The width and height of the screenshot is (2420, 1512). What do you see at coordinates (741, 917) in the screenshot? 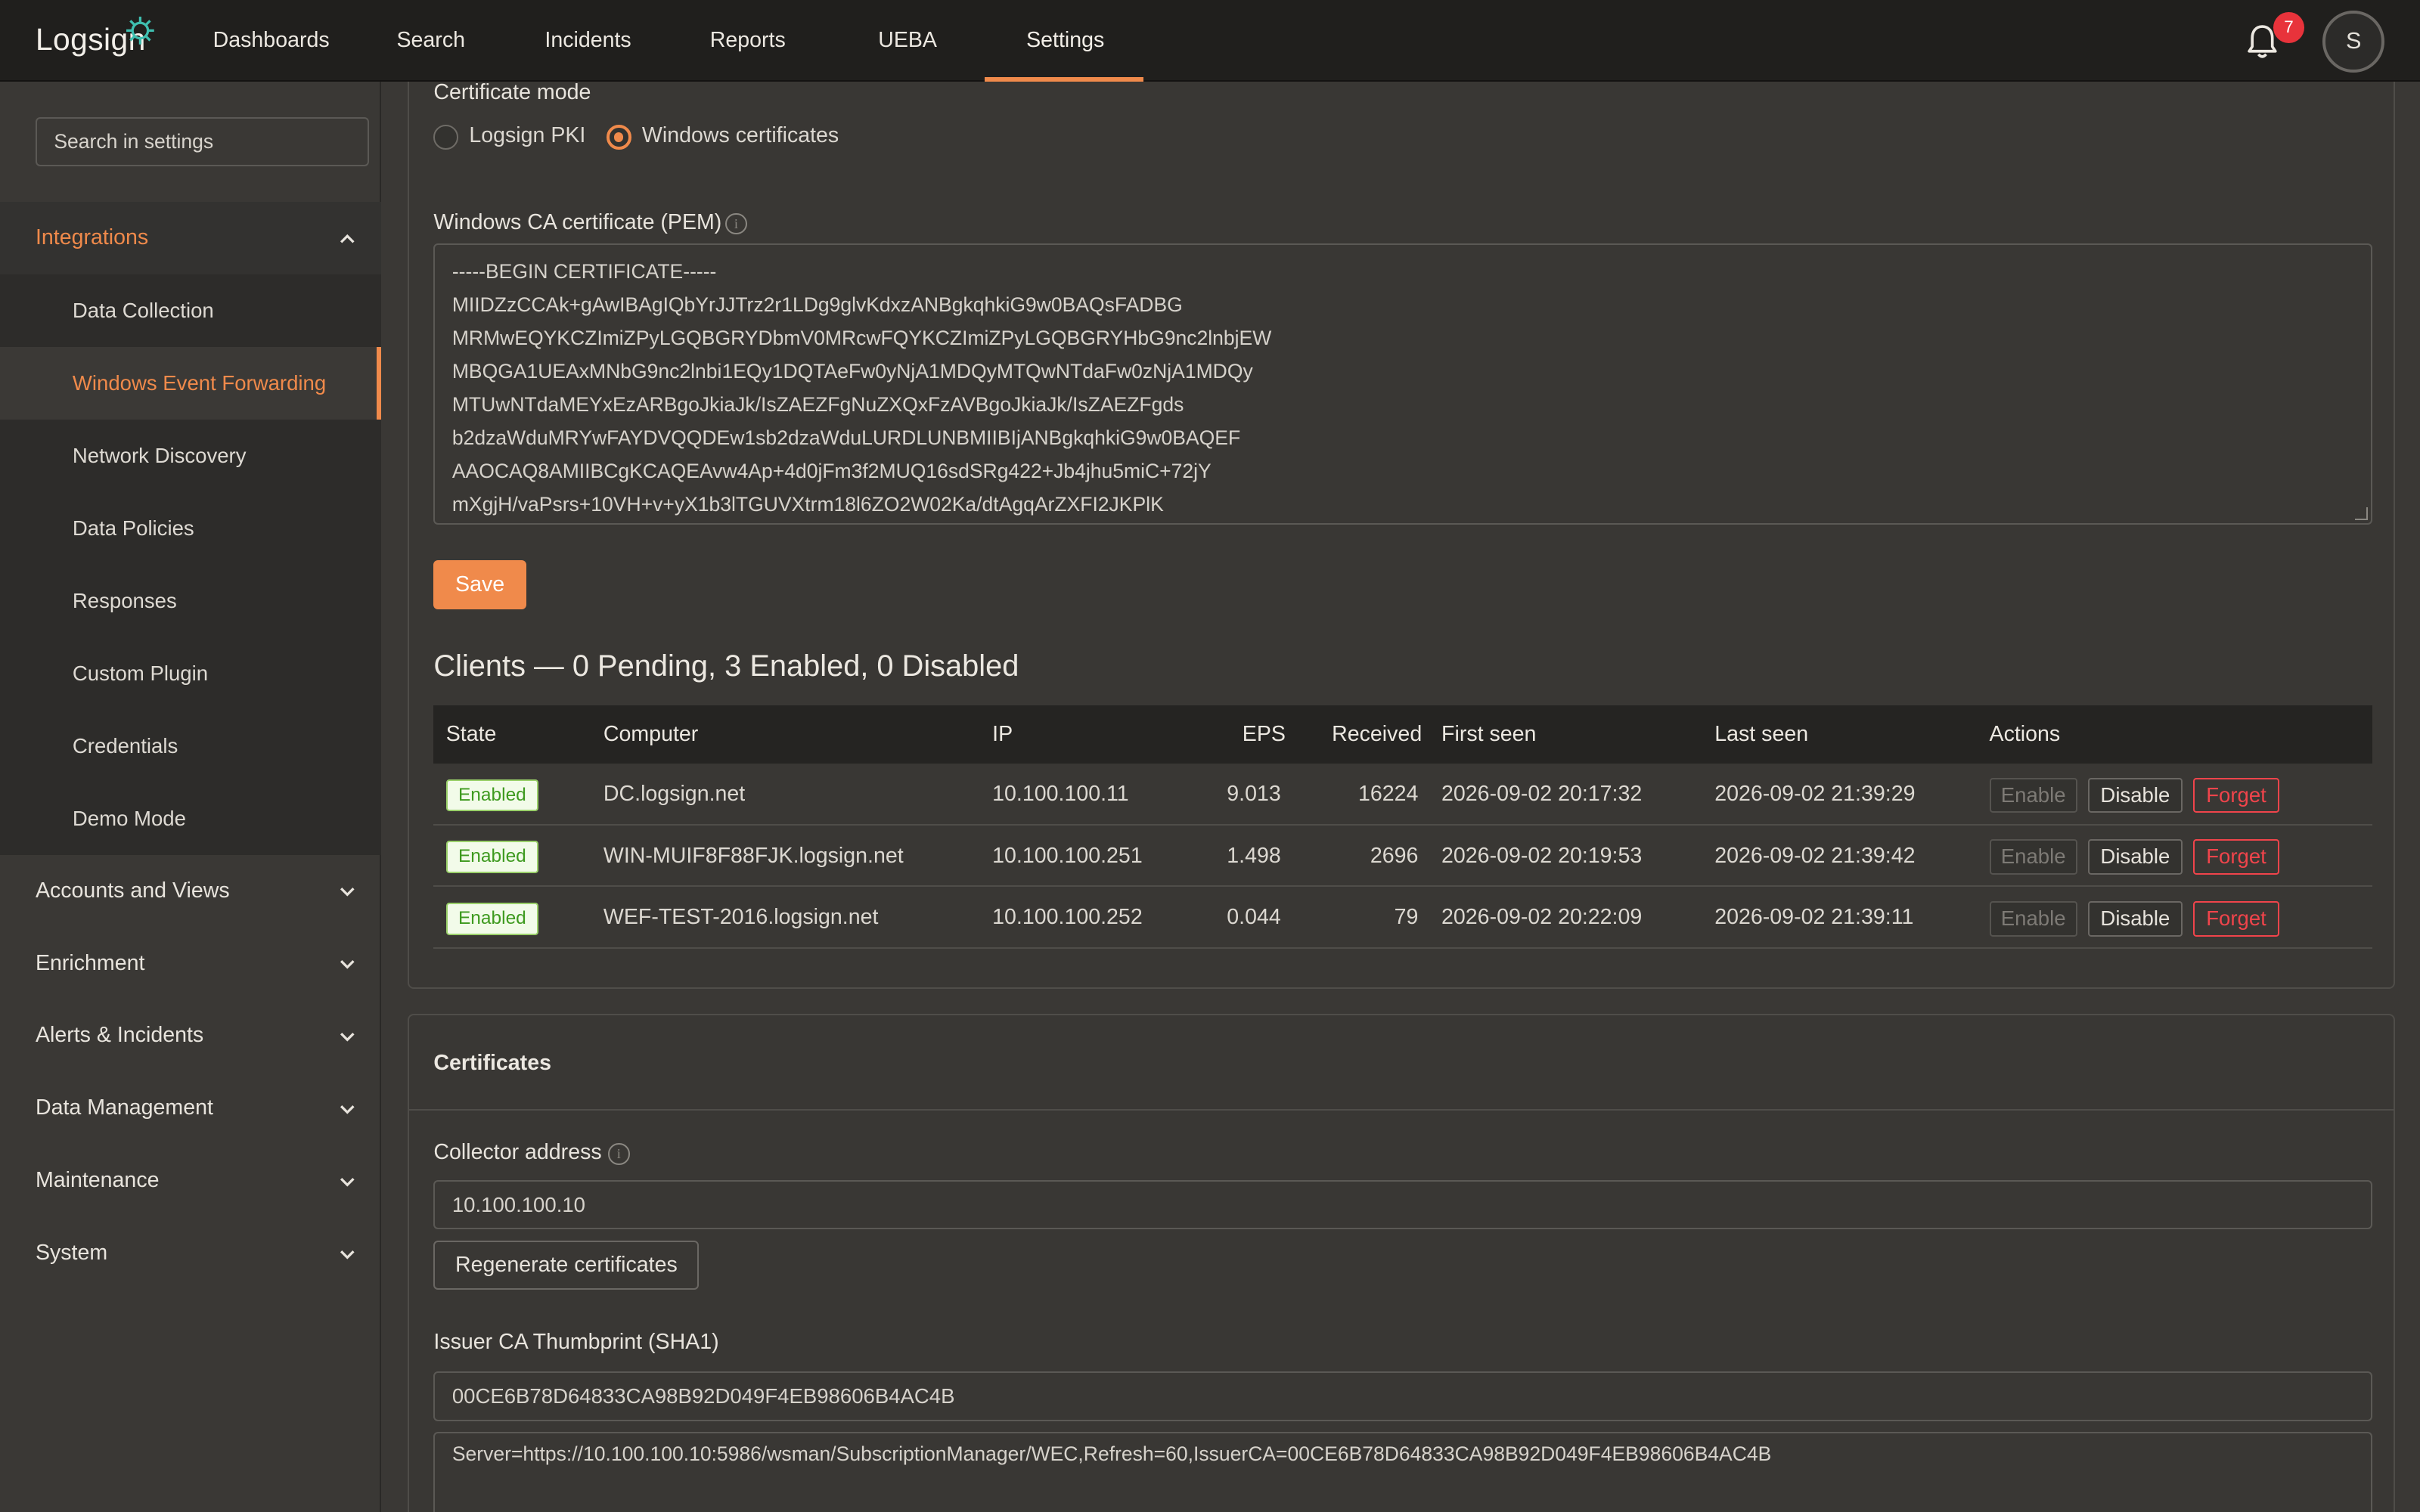
I see `computer-cell: WEF-TEST-2016.logsign.net` at bounding box center [741, 917].